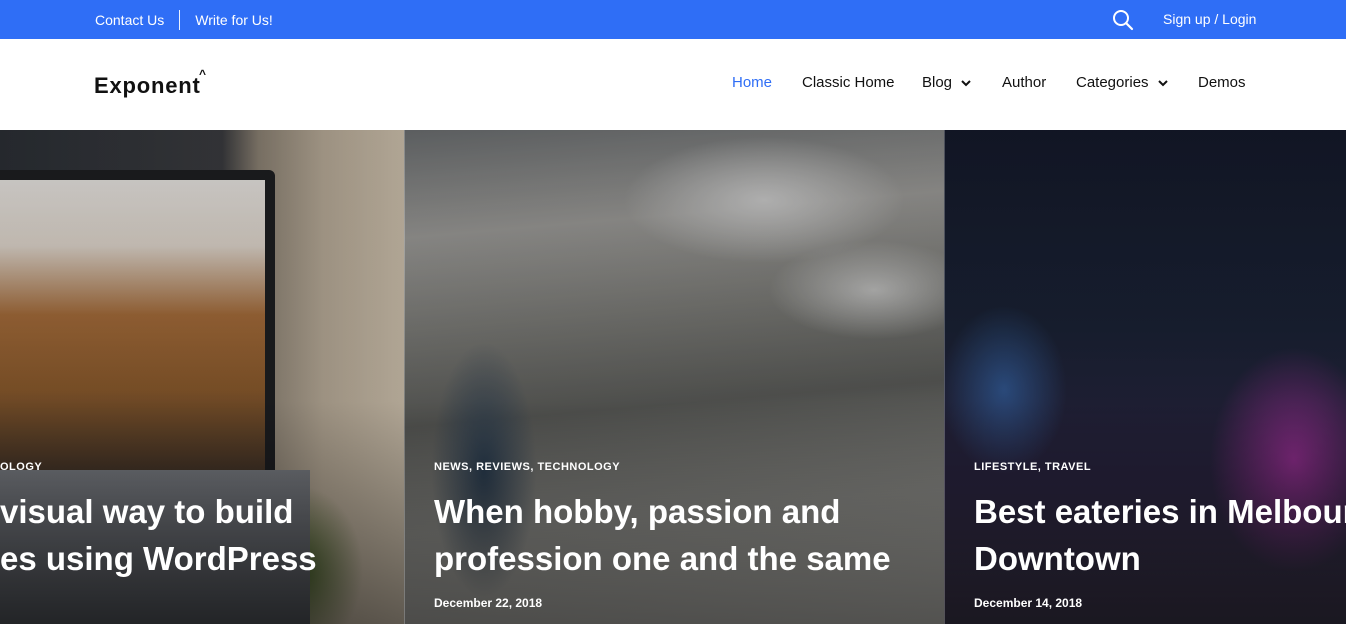  Describe the element at coordinates (234, 20) in the screenshot. I see `write-for-us-link: Write for Us!` at that location.